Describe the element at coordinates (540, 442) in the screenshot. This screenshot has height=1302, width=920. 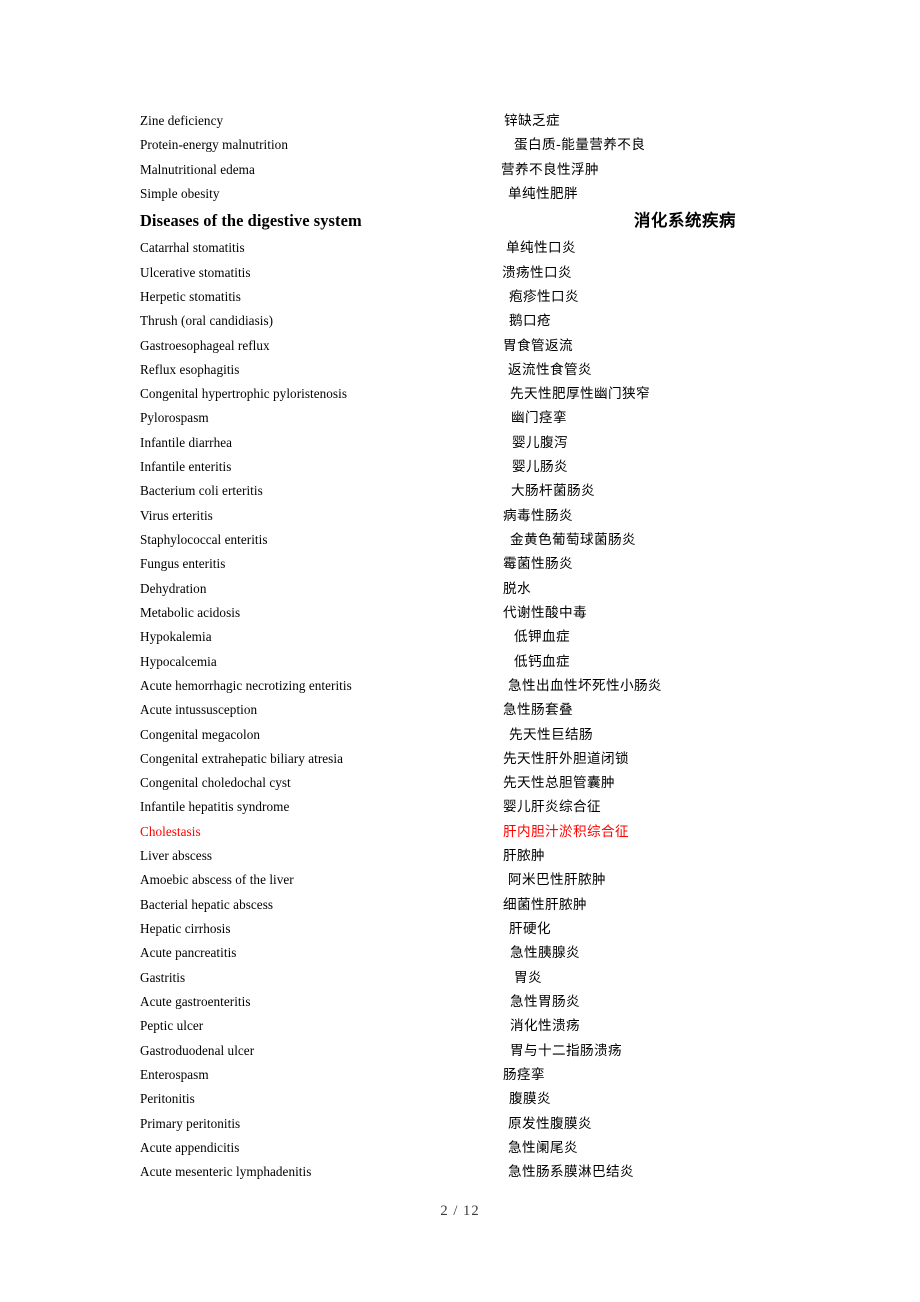
I see `term-chinese: 婴儿腹泻` at that location.